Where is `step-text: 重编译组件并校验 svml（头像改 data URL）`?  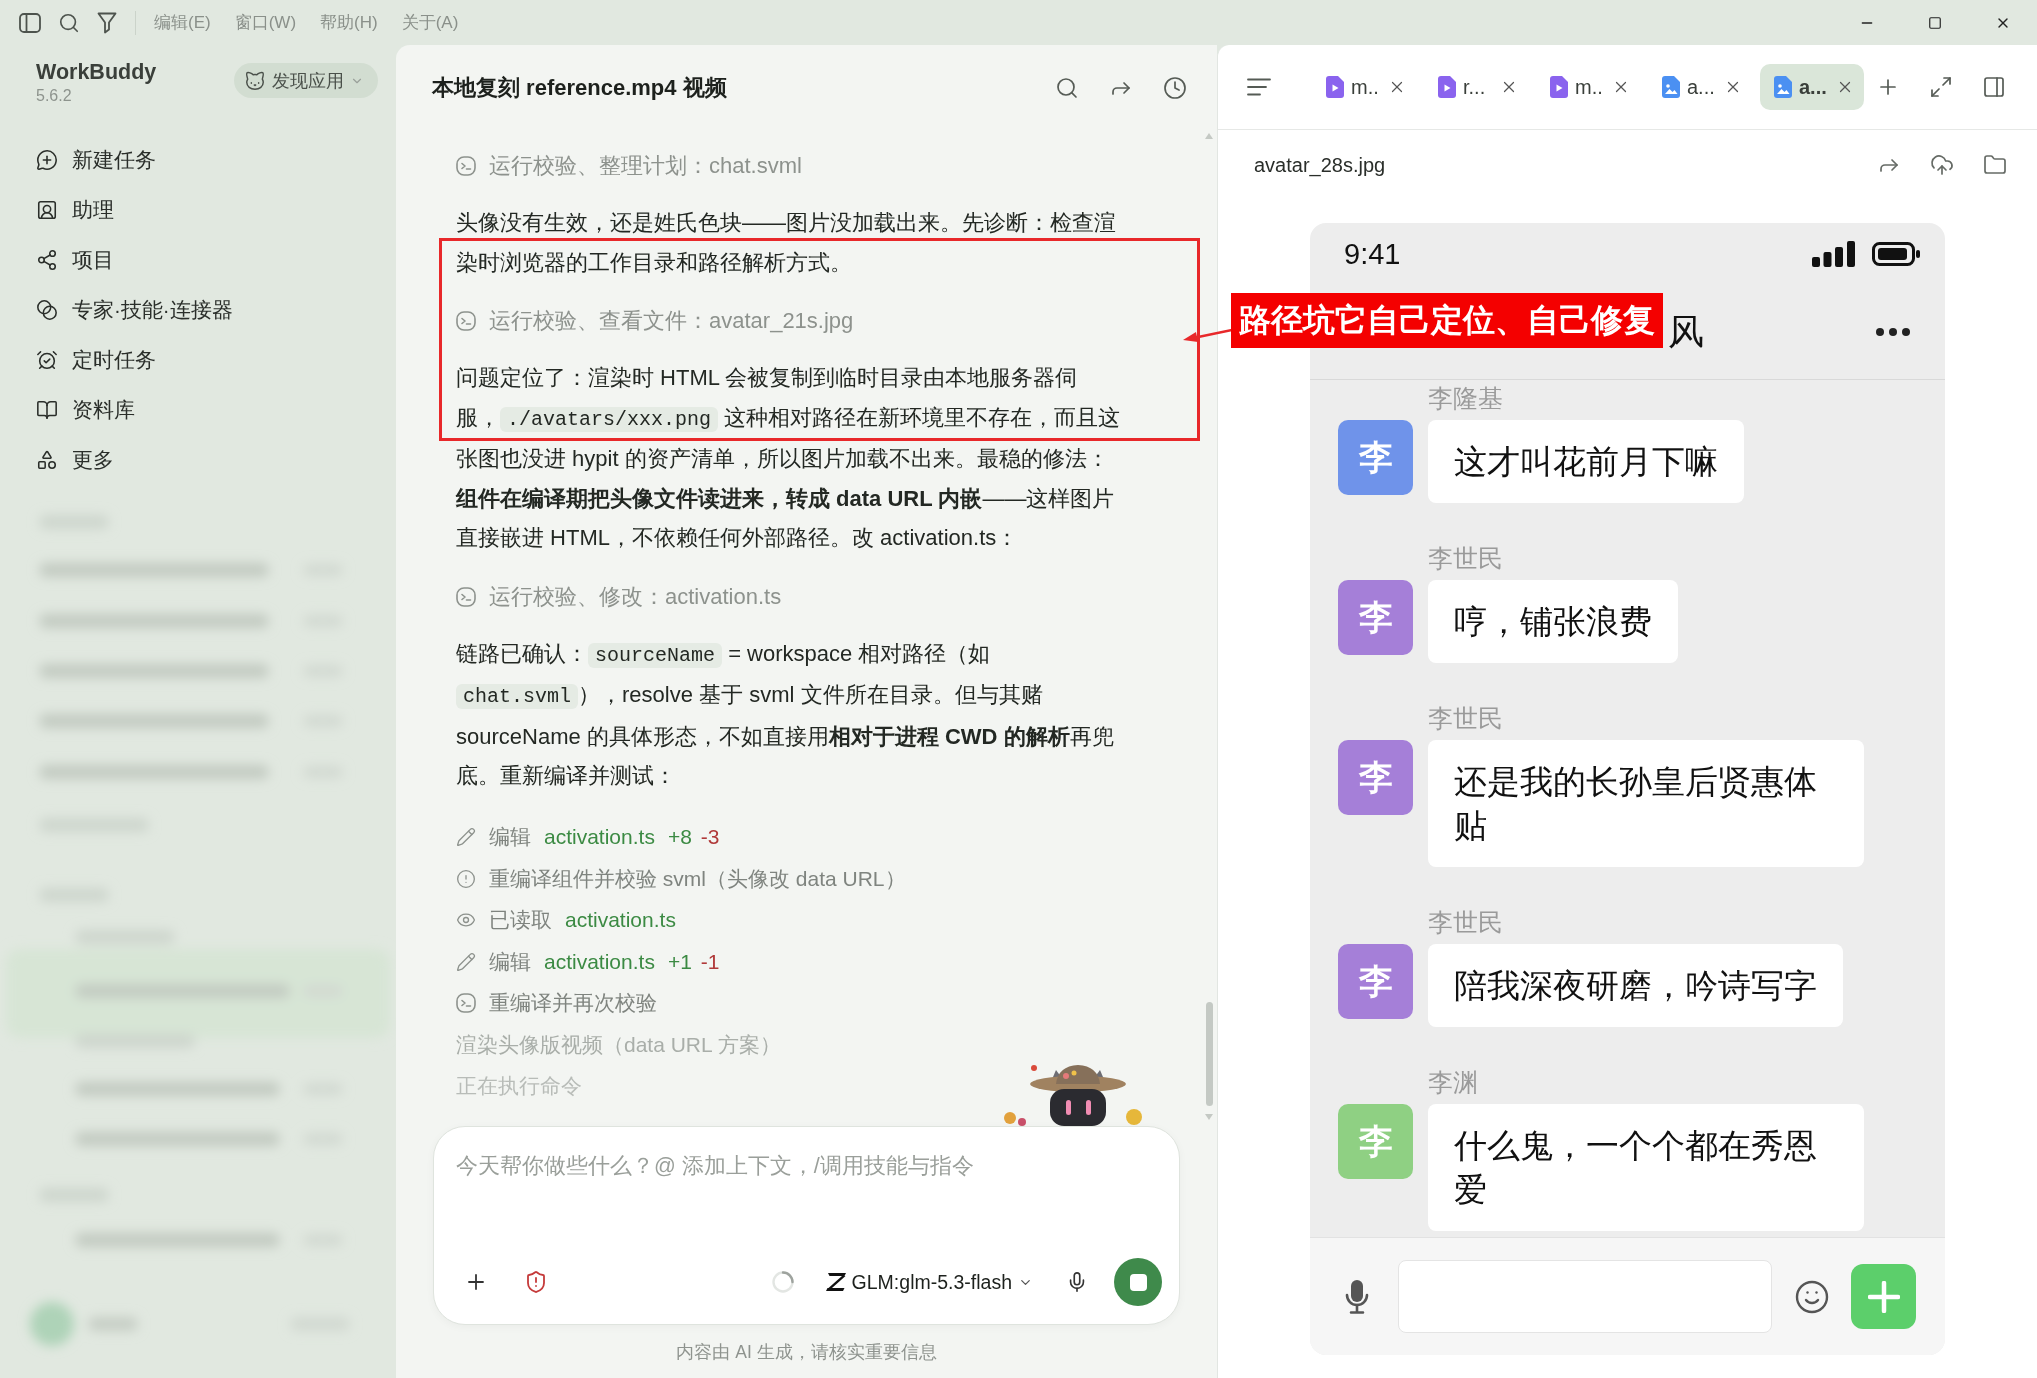 step-text: 重编译组件并校验 svml（头像改 data URL） is located at coordinates (697, 878).